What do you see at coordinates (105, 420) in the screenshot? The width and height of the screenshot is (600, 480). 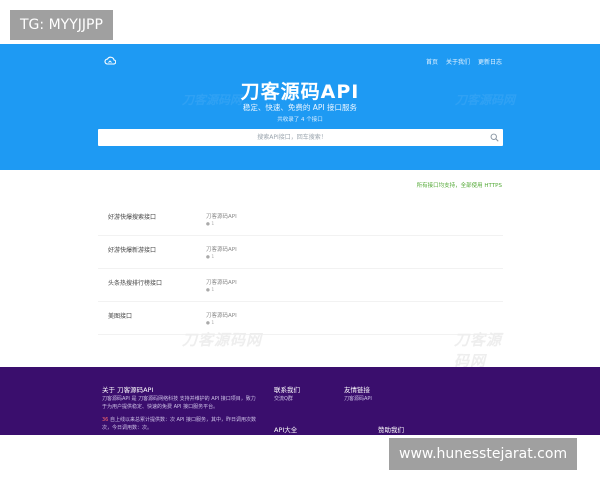 I see `stats-number: 36` at bounding box center [105, 420].